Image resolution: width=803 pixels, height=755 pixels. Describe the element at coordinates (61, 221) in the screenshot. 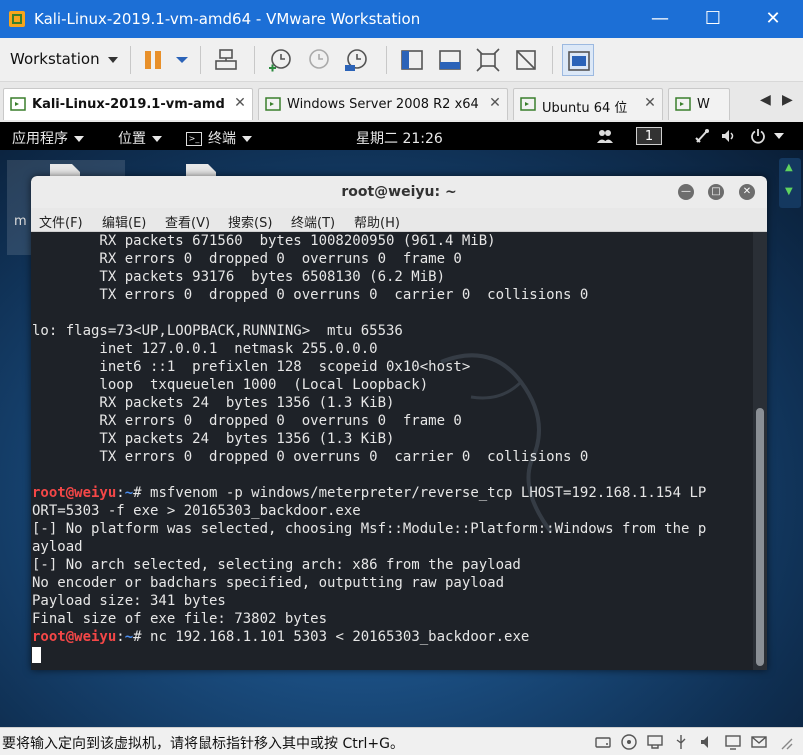

I see `menu-file: 文件(F)` at that location.